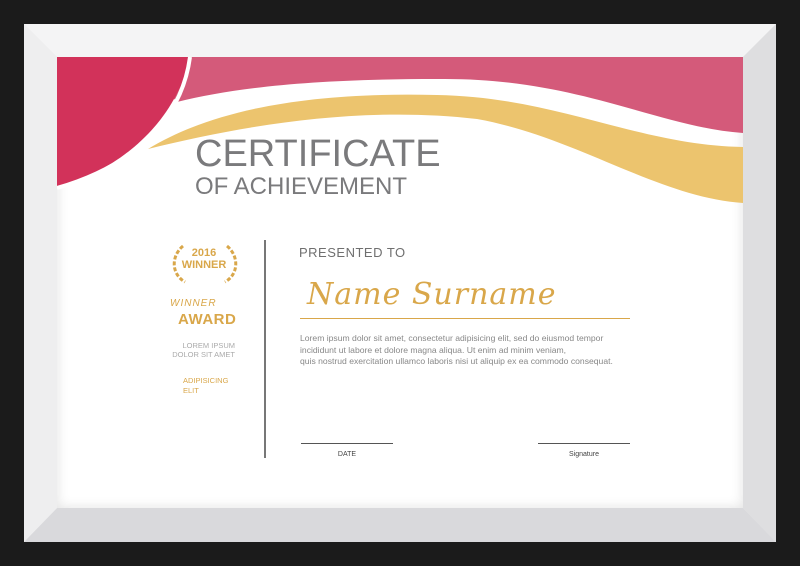  I want to click on certificate-subtitle: OF ACHIEVEMENT, so click(301, 186).